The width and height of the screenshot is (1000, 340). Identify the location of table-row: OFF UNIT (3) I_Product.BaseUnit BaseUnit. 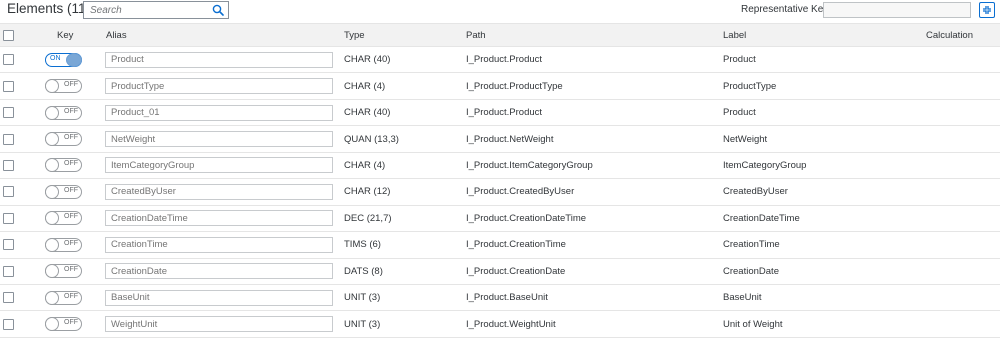
(500, 298).